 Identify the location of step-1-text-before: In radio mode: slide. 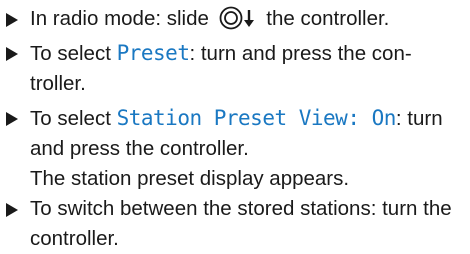
(122, 18).